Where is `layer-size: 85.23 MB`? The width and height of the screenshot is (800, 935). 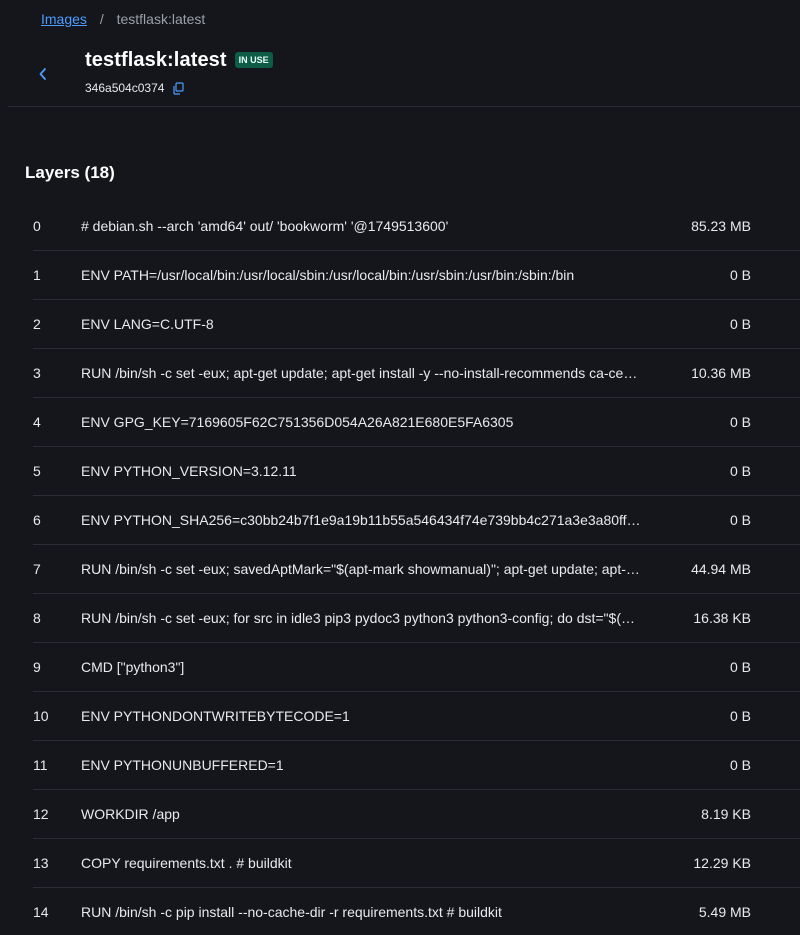
layer-size: 85.23 MB is located at coordinates (721, 226).